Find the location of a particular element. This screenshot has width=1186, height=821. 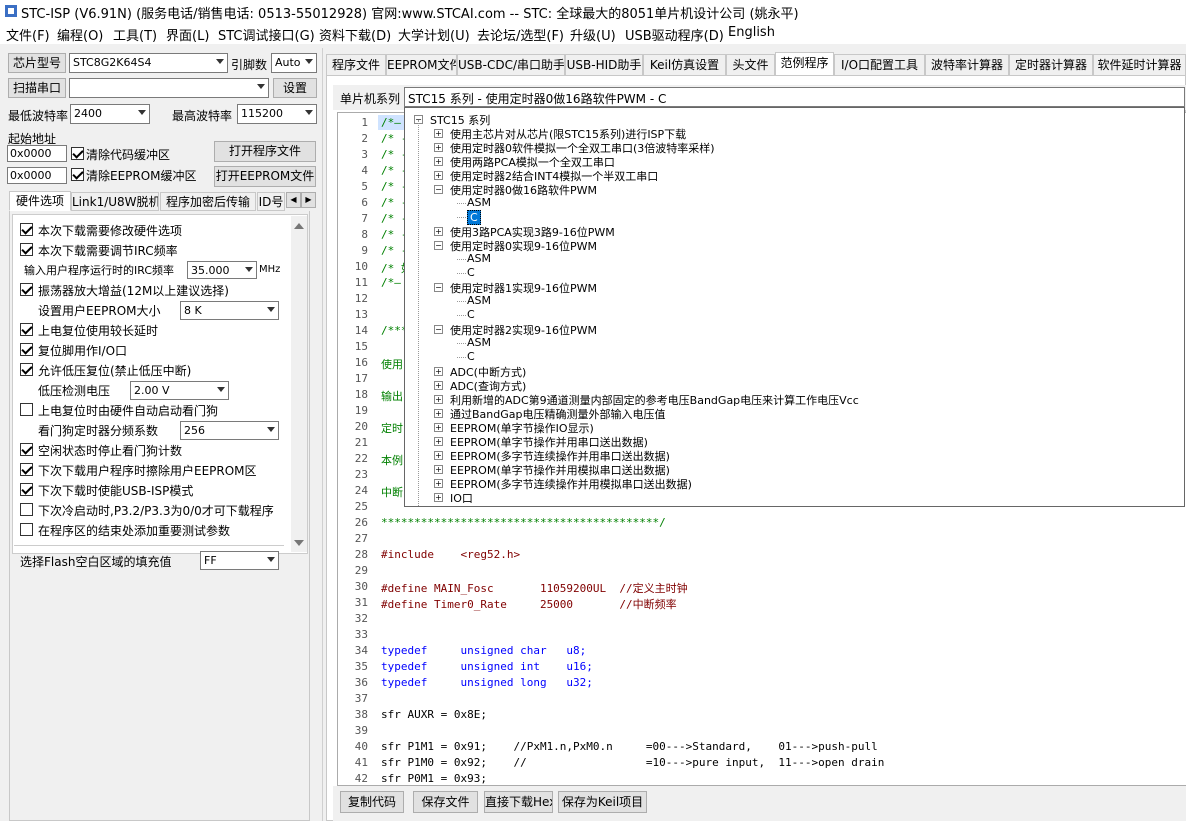

tab-scroll-left-icon: ◀ is located at coordinates (293, 200).